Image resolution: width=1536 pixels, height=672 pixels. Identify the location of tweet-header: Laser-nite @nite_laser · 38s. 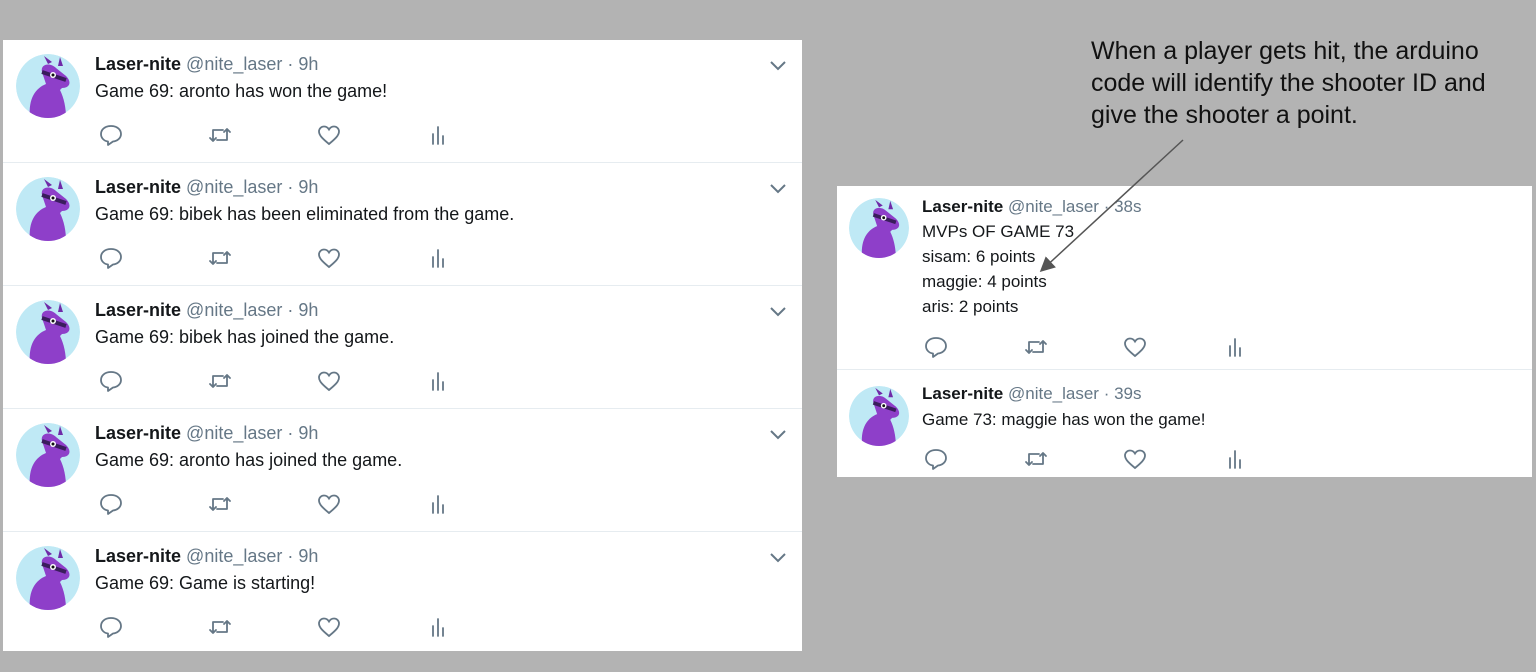
(1032, 207).